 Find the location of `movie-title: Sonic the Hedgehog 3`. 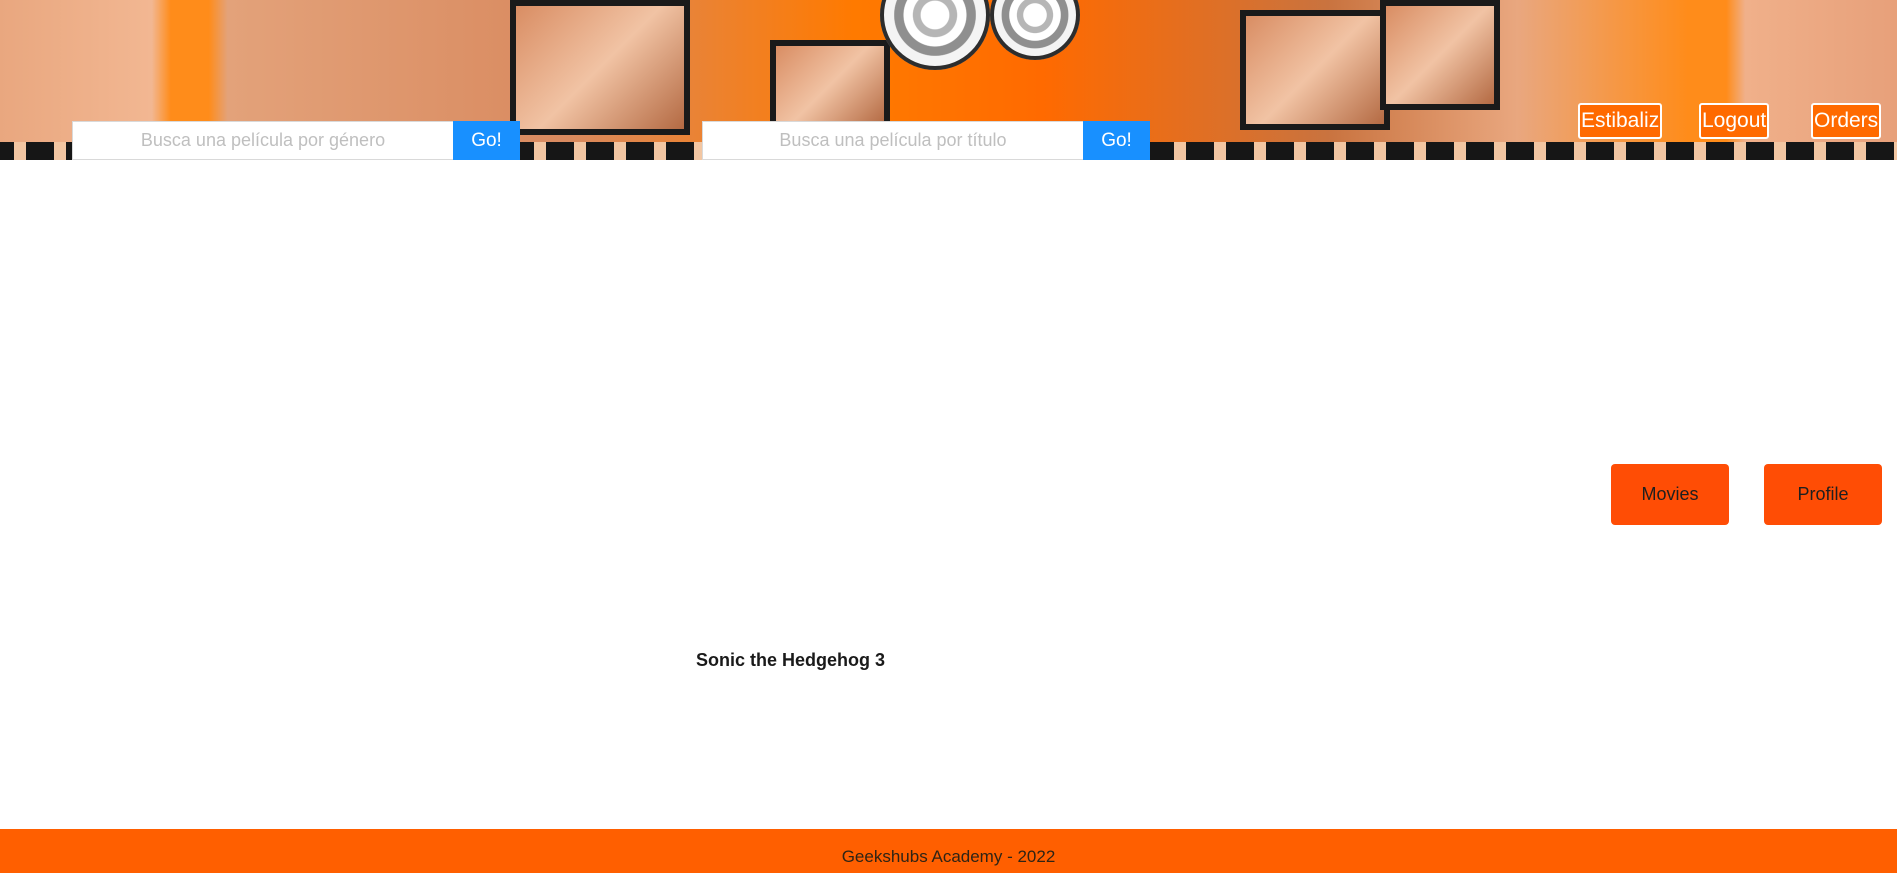

movie-title: Sonic the Hedgehog 3 is located at coordinates (791, 660).